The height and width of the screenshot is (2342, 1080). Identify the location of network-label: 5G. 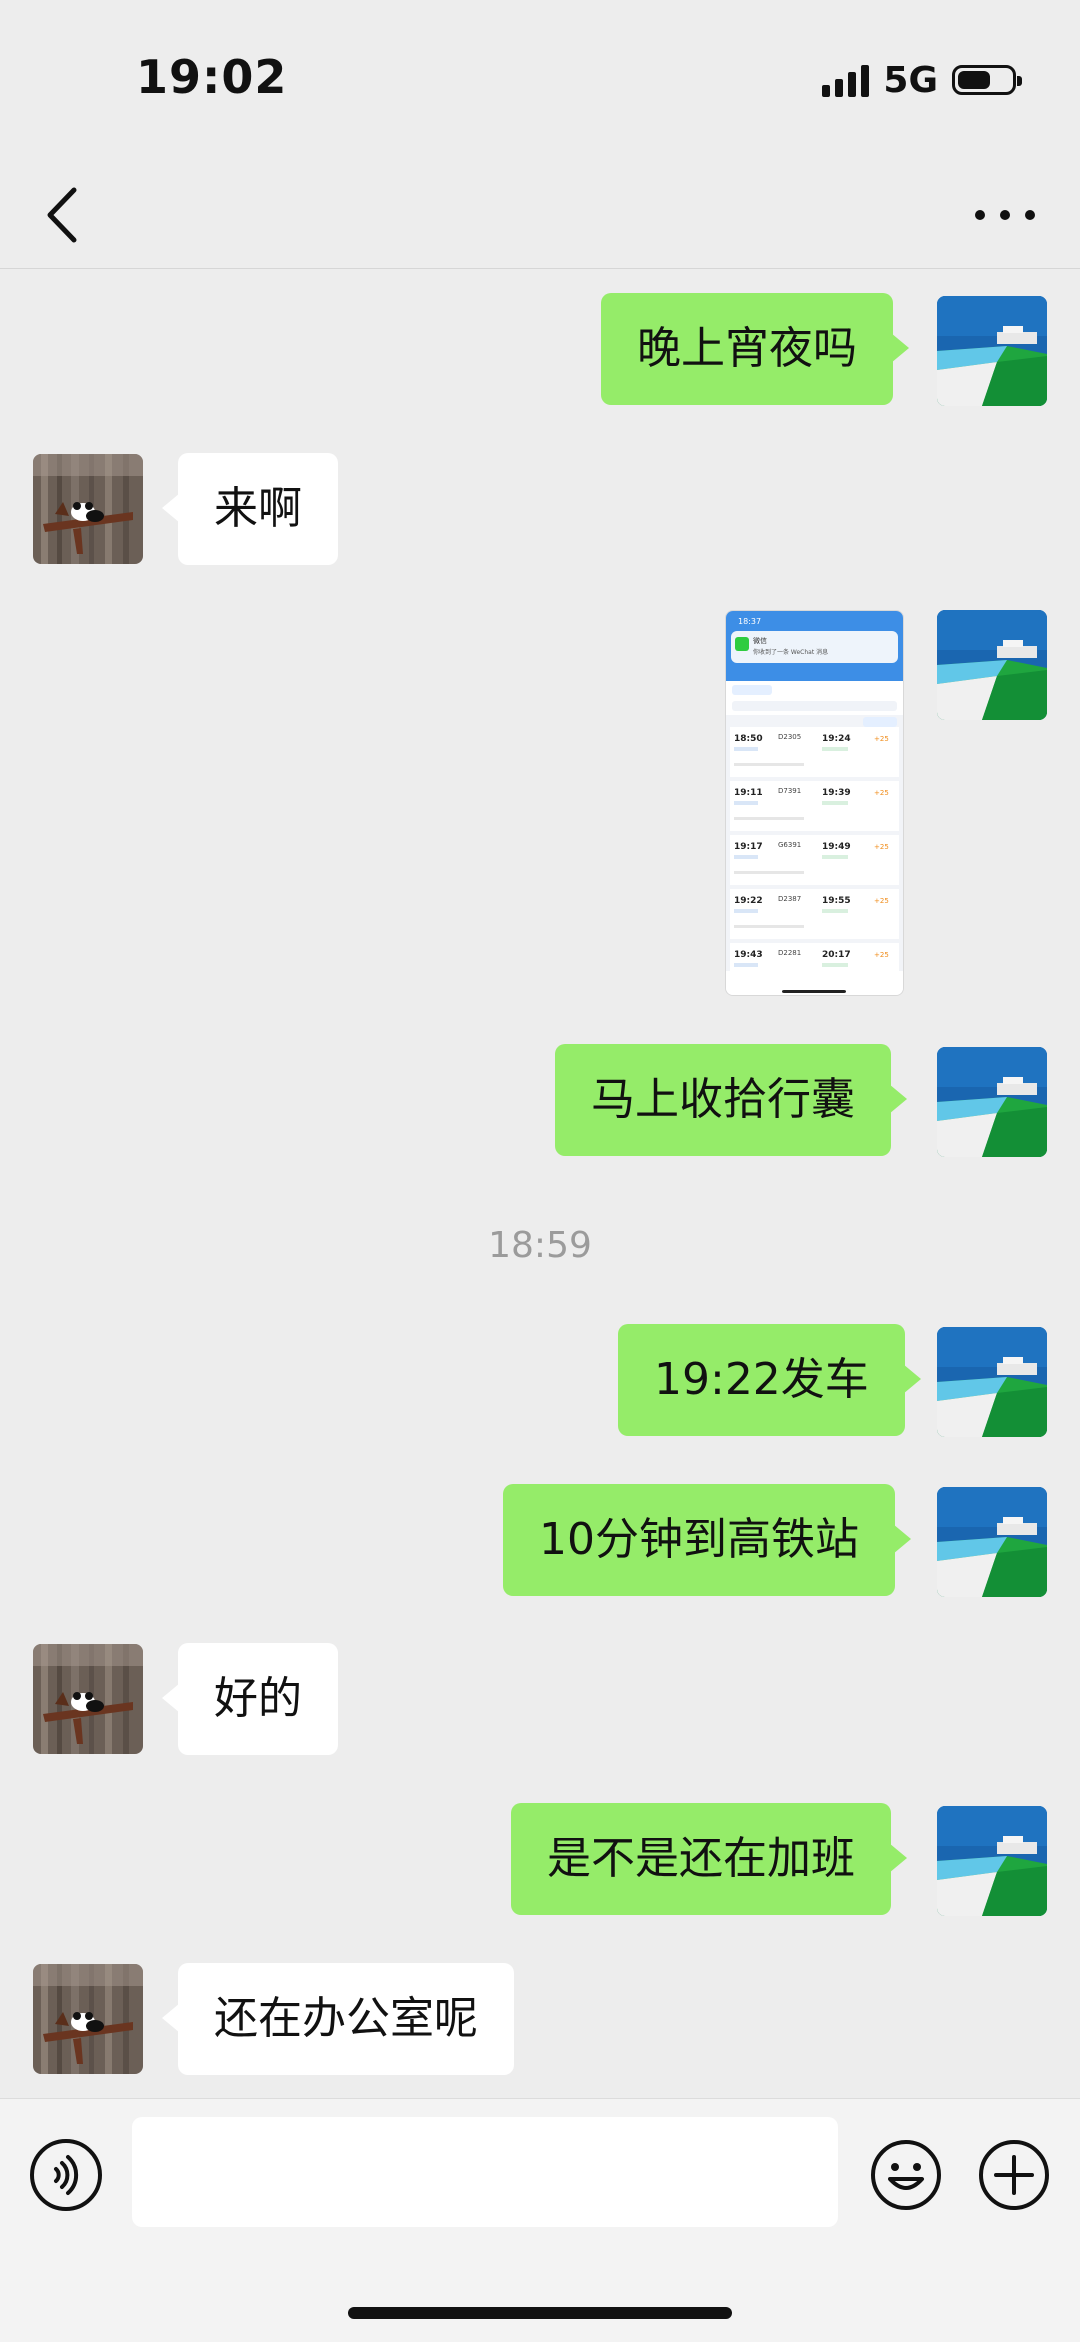
(910, 80).